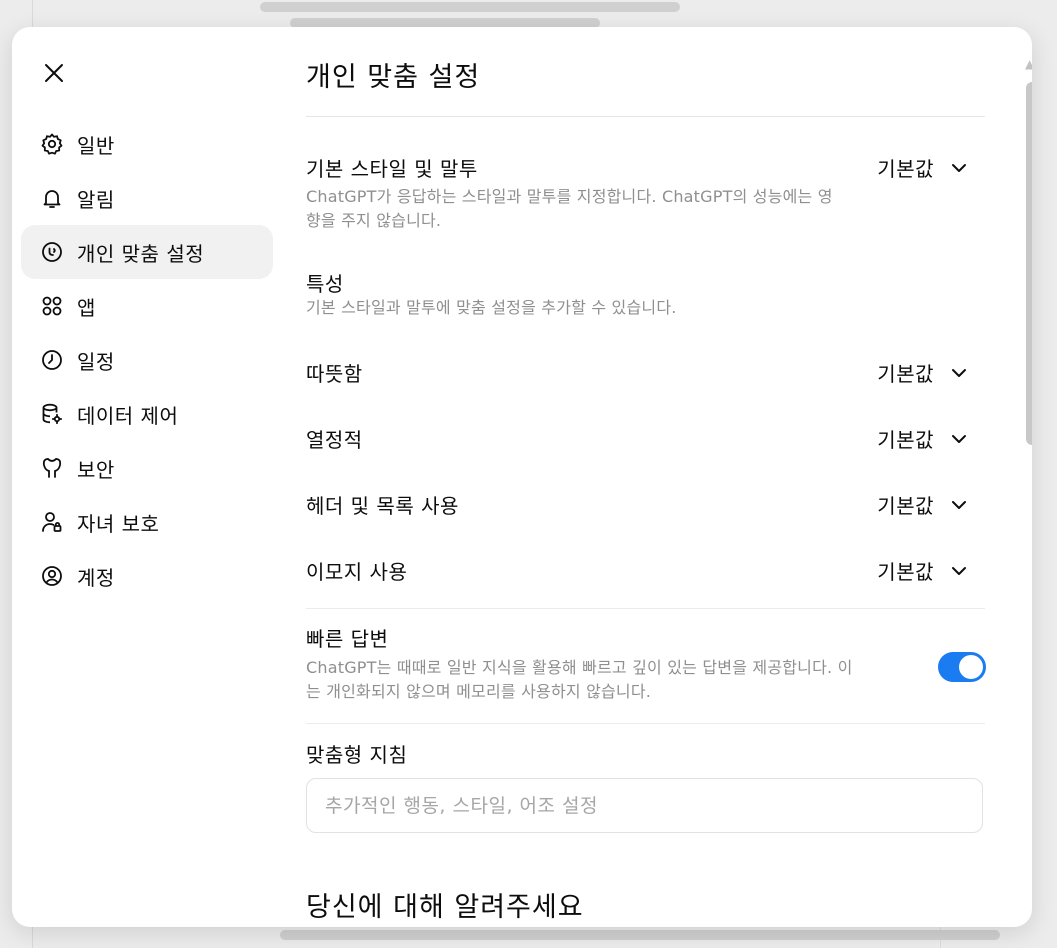  Describe the element at coordinates (96, 361) in the screenshot. I see `sidebar-item-label: 일정` at that location.